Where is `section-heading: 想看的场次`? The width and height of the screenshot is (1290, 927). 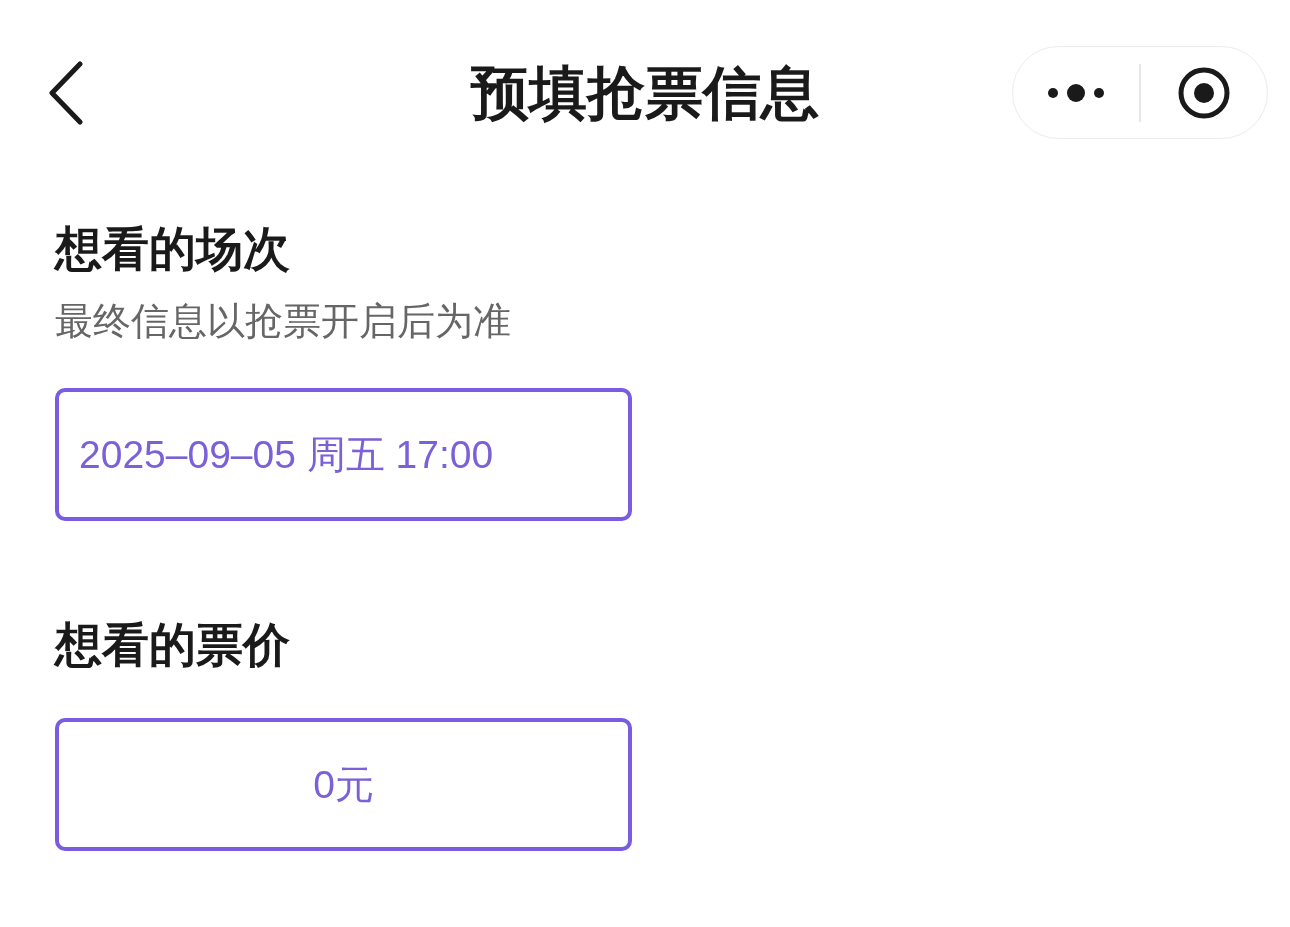 section-heading: 想看的场次 is located at coordinates (172, 249).